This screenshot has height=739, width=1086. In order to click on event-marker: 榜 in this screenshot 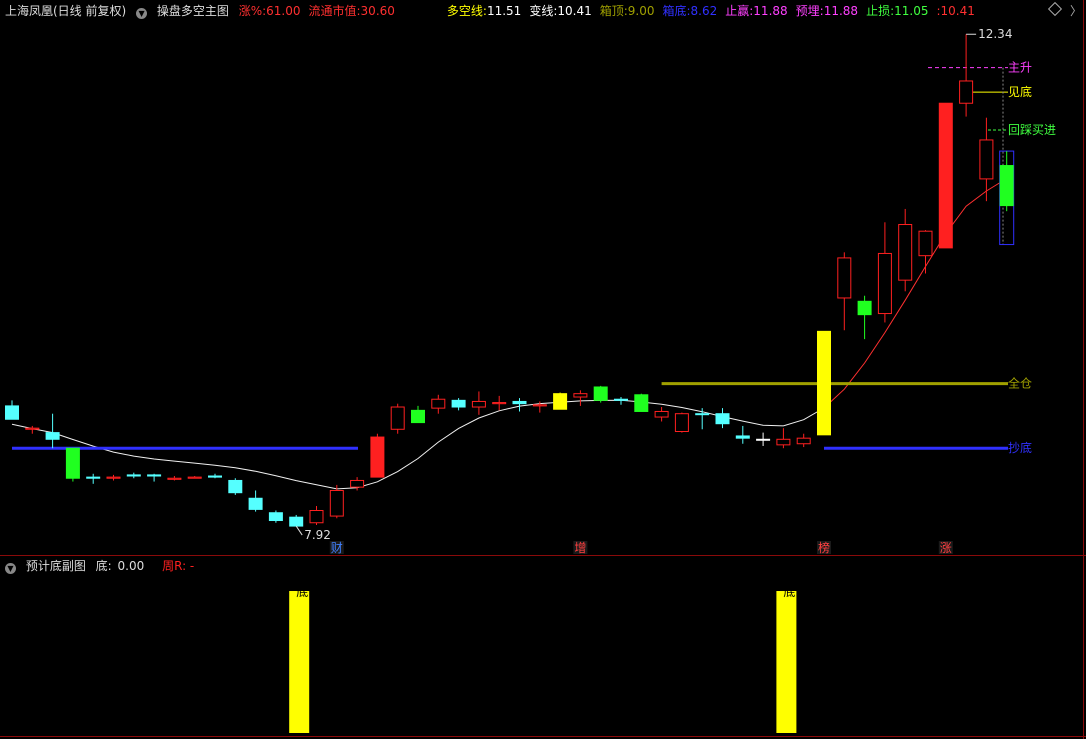, I will do `click(824, 547)`.